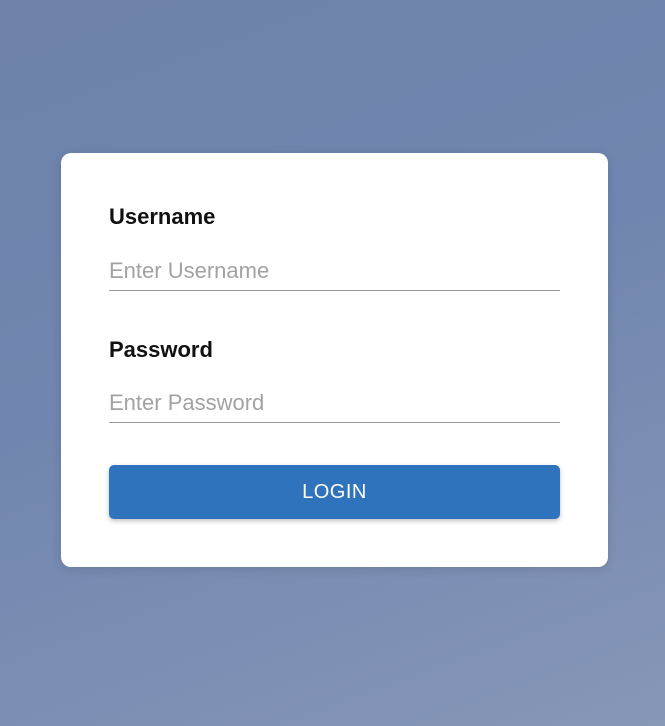  What do you see at coordinates (334, 403) in the screenshot?
I see `password-input` at bounding box center [334, 403].